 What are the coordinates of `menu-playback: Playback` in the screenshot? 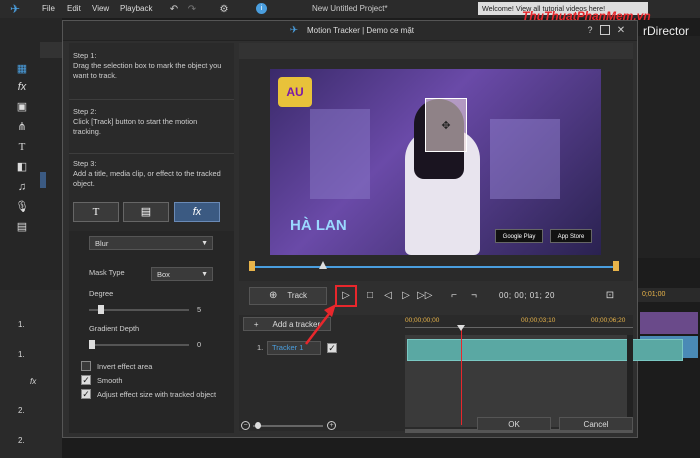 It's located at (136, 8).